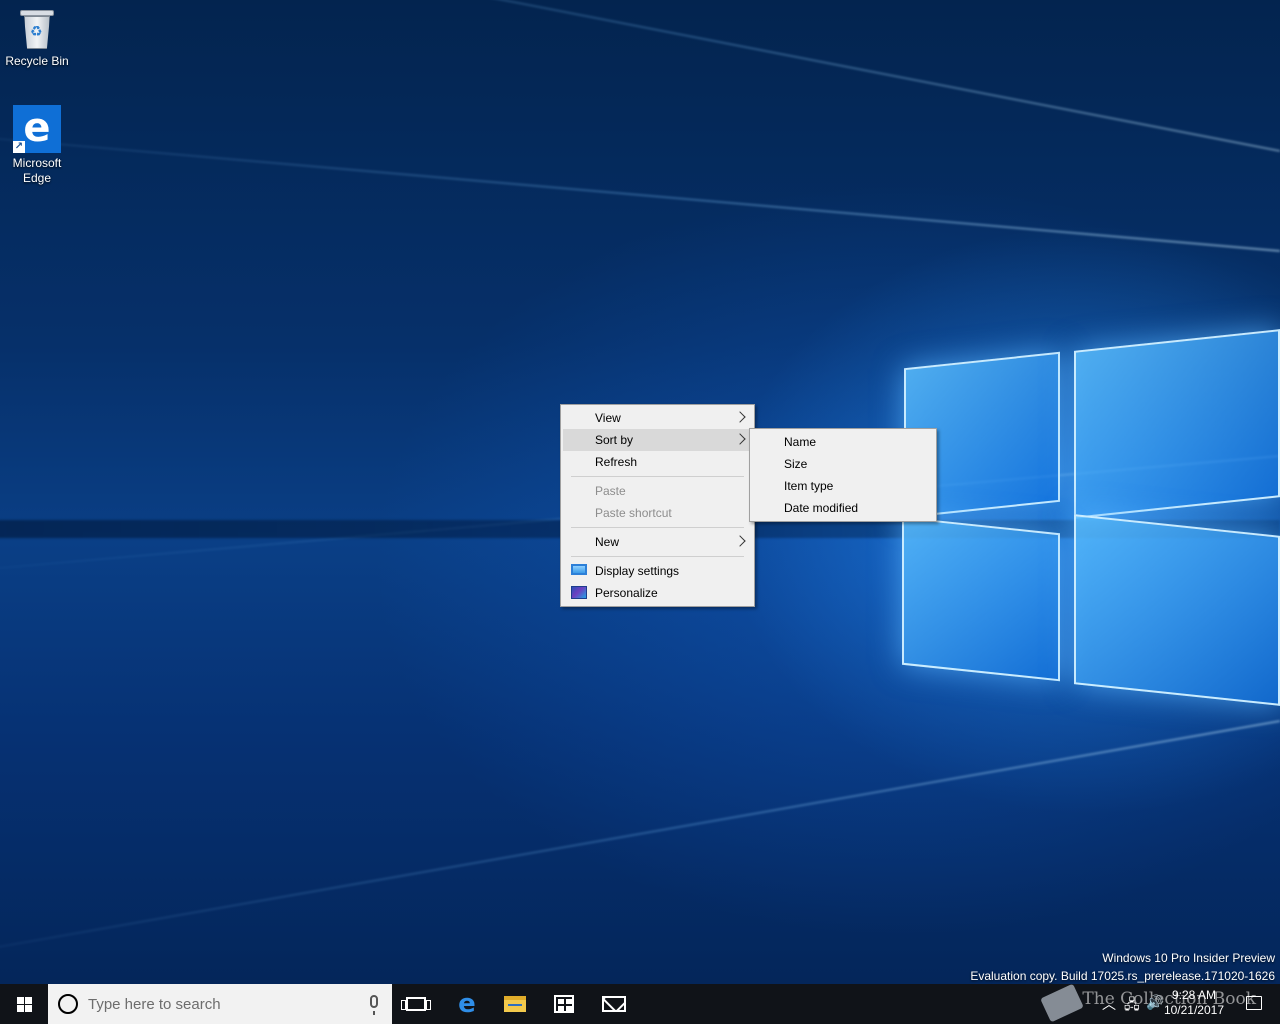 This screenshot has width=1280, height=1024. What do you see at coordinates (657, 513) in the screenshot?
I see `menu-item-paste-shortcut: Paste shortcut` at bounding box center [657, 513].